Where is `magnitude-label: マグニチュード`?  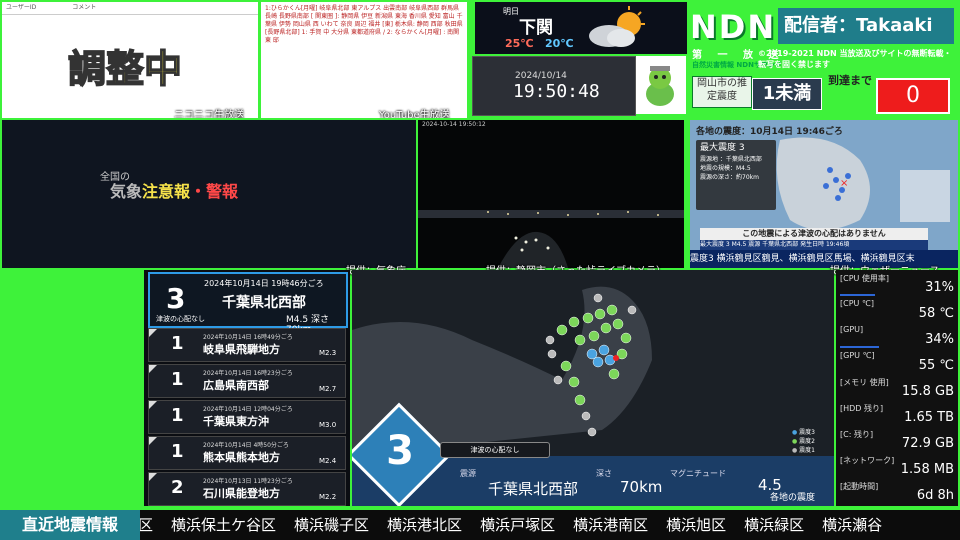 magnitude-label: マグニチュード is located at coordinates (698, 473).